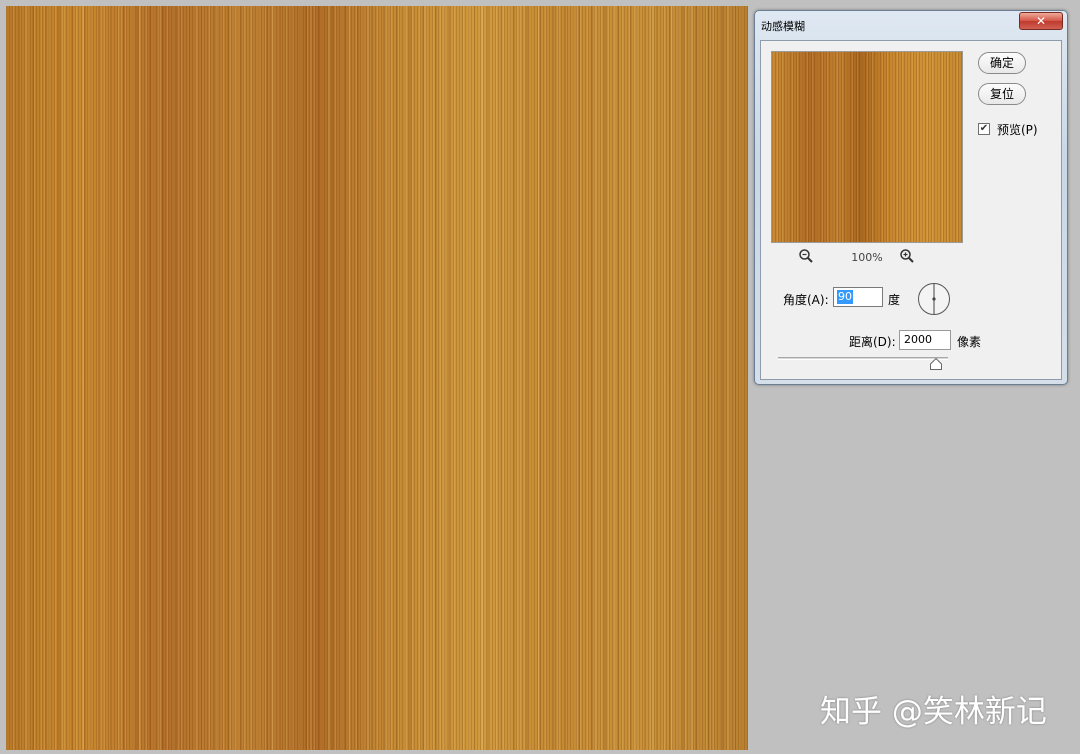 This screenshot has height=754, width=1080. What do you see at coordinates (969, 342) in the screenshot?
I see `distance-unit: 像素` at bounding box center [969, 342].